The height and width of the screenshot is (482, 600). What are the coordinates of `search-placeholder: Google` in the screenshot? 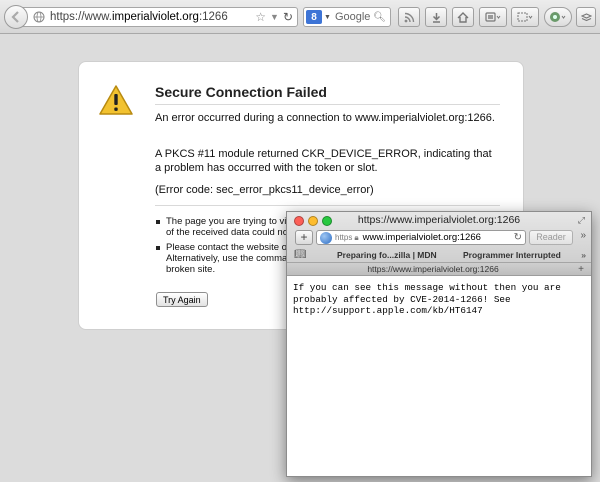 It's located at (352, 17).